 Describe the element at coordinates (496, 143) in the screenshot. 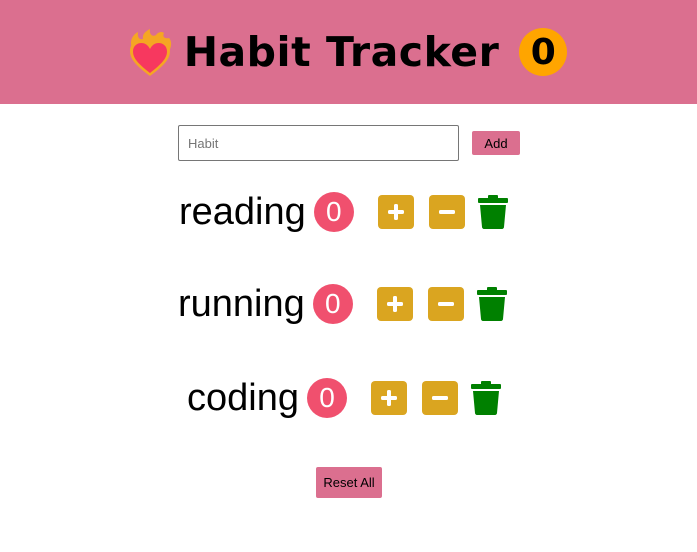

I see `add-button: Add` at that location.